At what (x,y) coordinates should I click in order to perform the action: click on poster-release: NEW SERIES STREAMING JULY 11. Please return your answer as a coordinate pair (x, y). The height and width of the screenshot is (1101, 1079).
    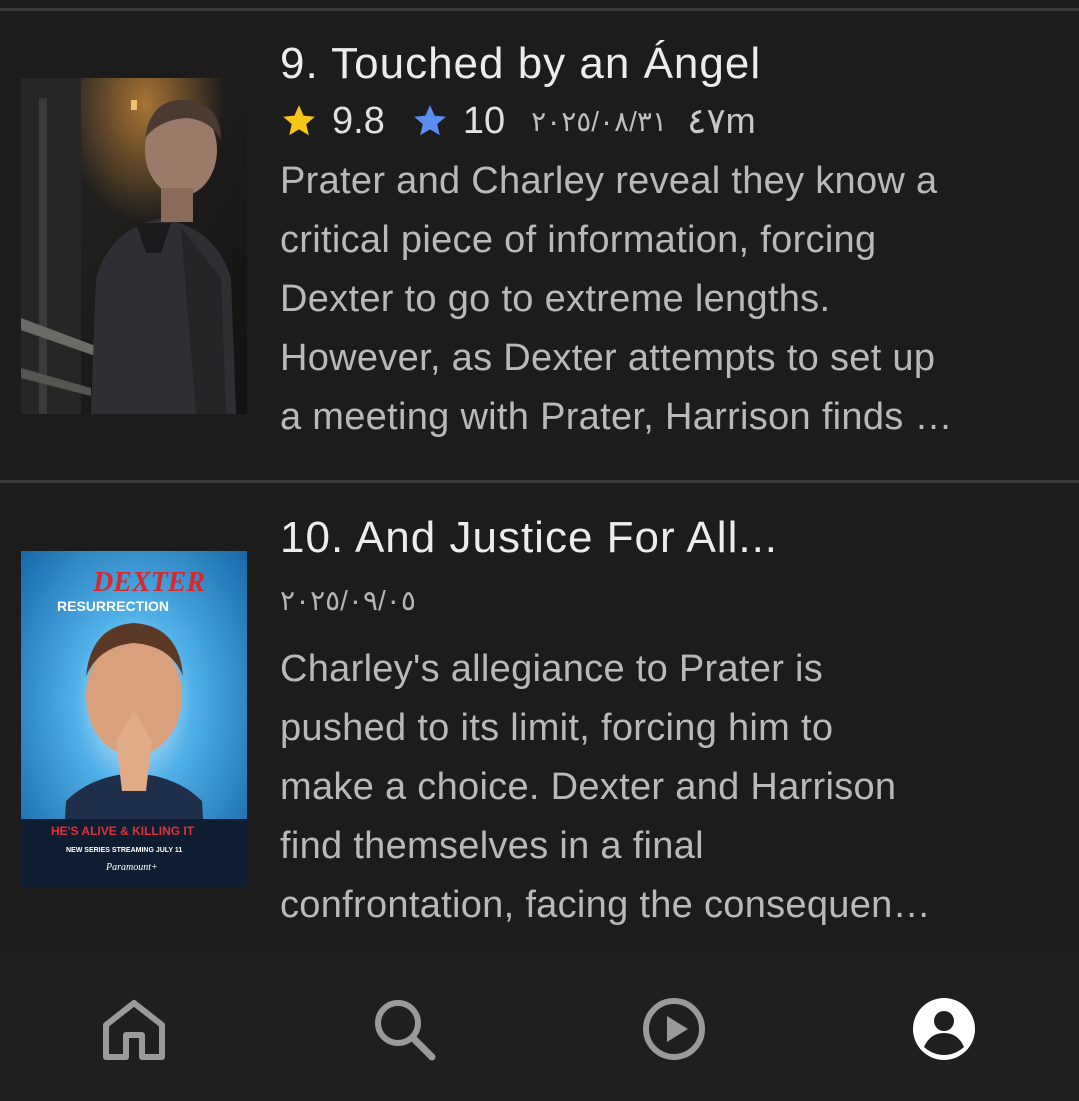
    Looking at the image, I should click on (124, 850).